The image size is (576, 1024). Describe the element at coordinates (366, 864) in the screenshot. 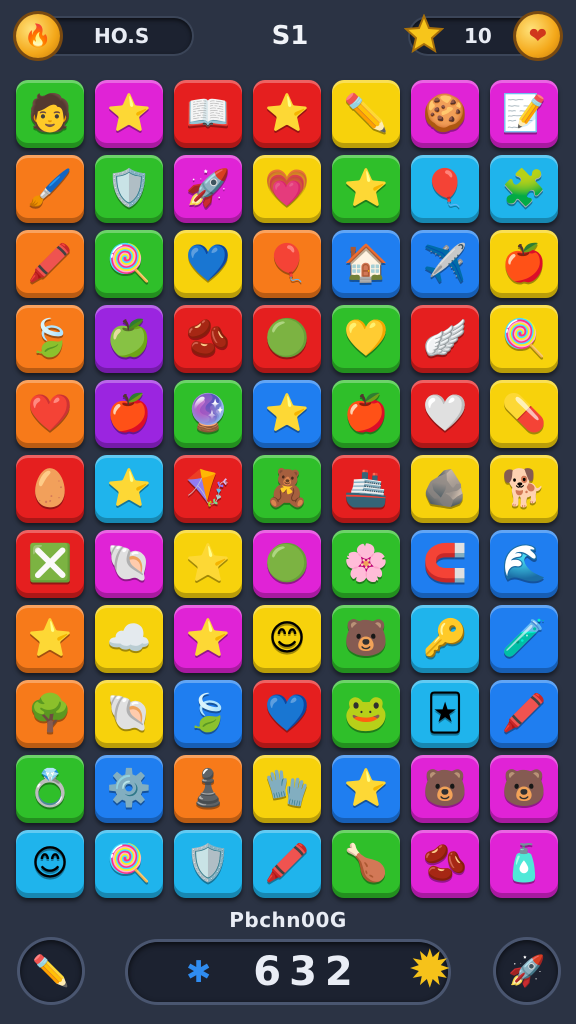

I see `tile-chicken-leg: 🍗` at that location.